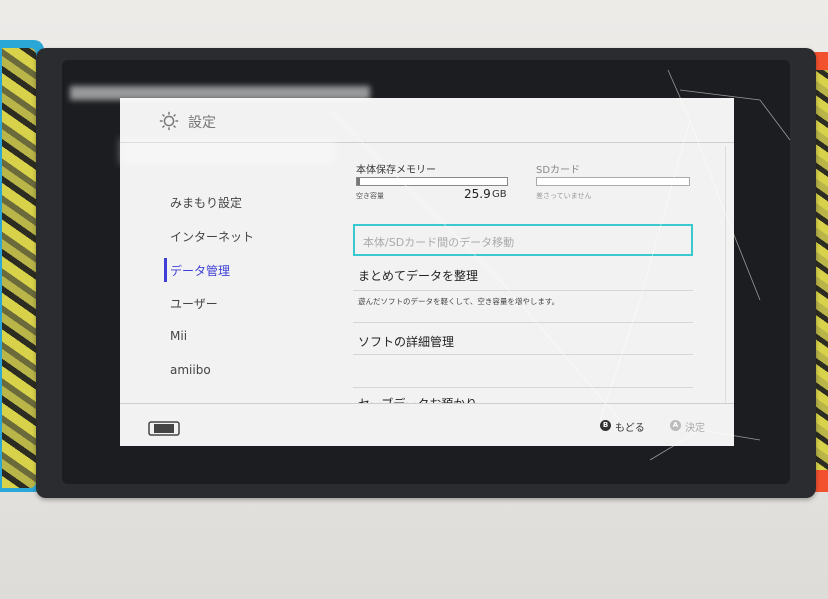  Describe the element at coordinates (725, 296) in the screenshot. I see `scroll-track` at that location.